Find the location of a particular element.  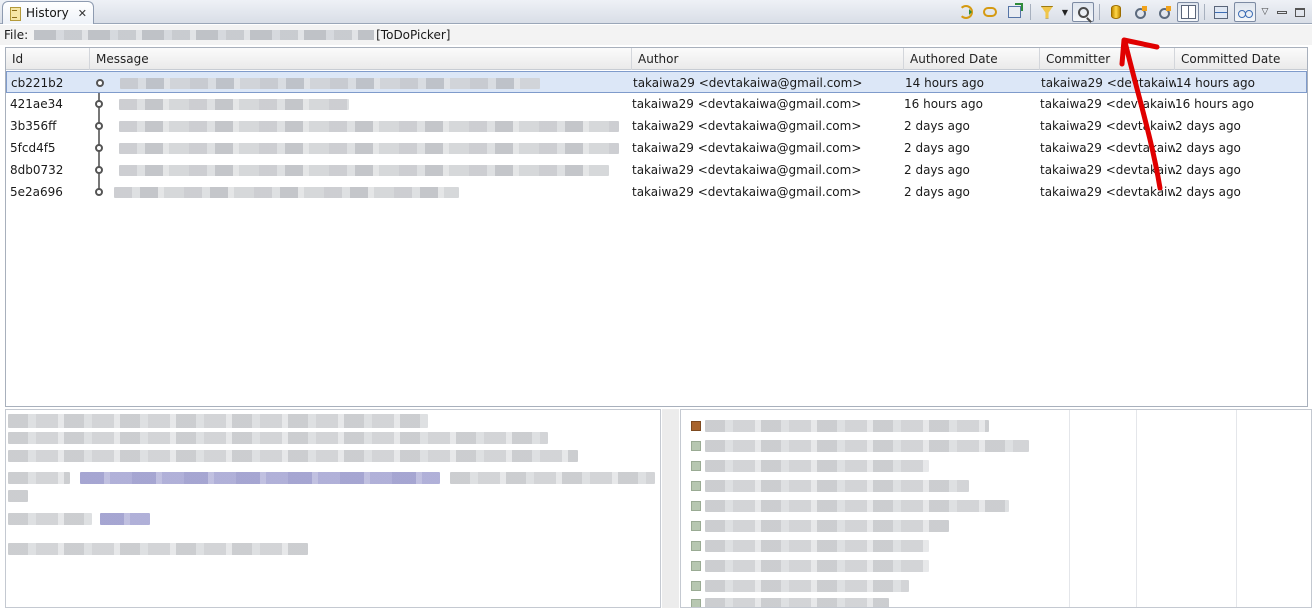

project-name: [ToDoPicker] is located at coordinates (413, 35).